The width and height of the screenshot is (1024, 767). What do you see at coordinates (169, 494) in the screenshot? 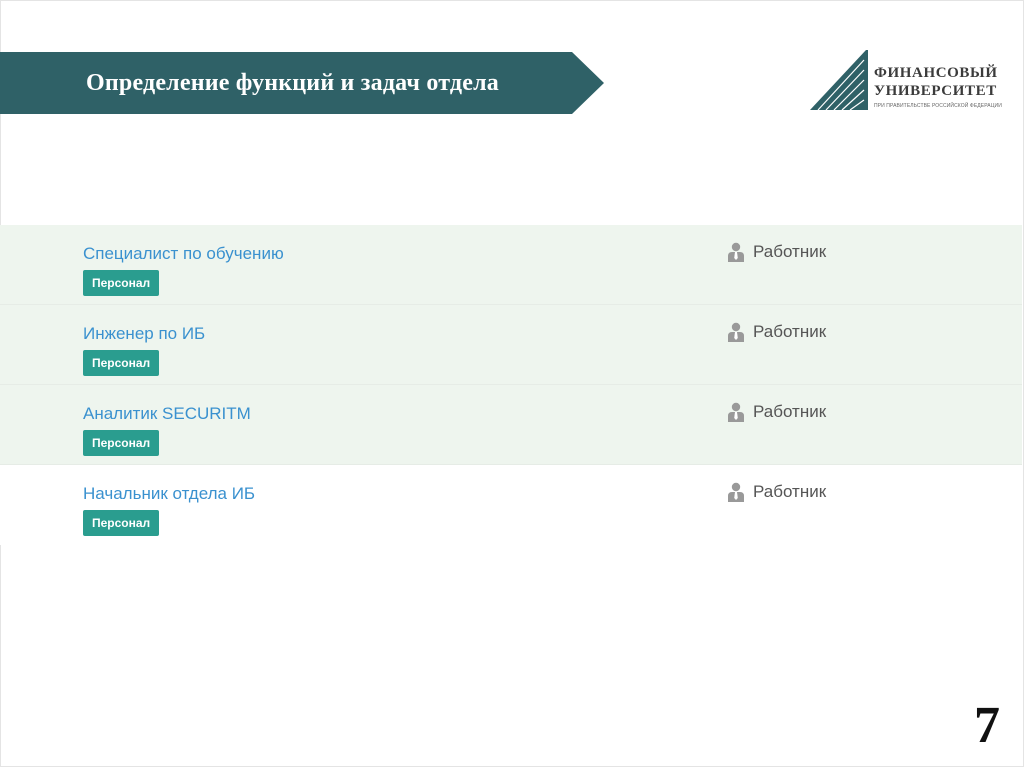
I see `role-name-link: Начальник отдела ИБ` at bounding box center [169, 494].